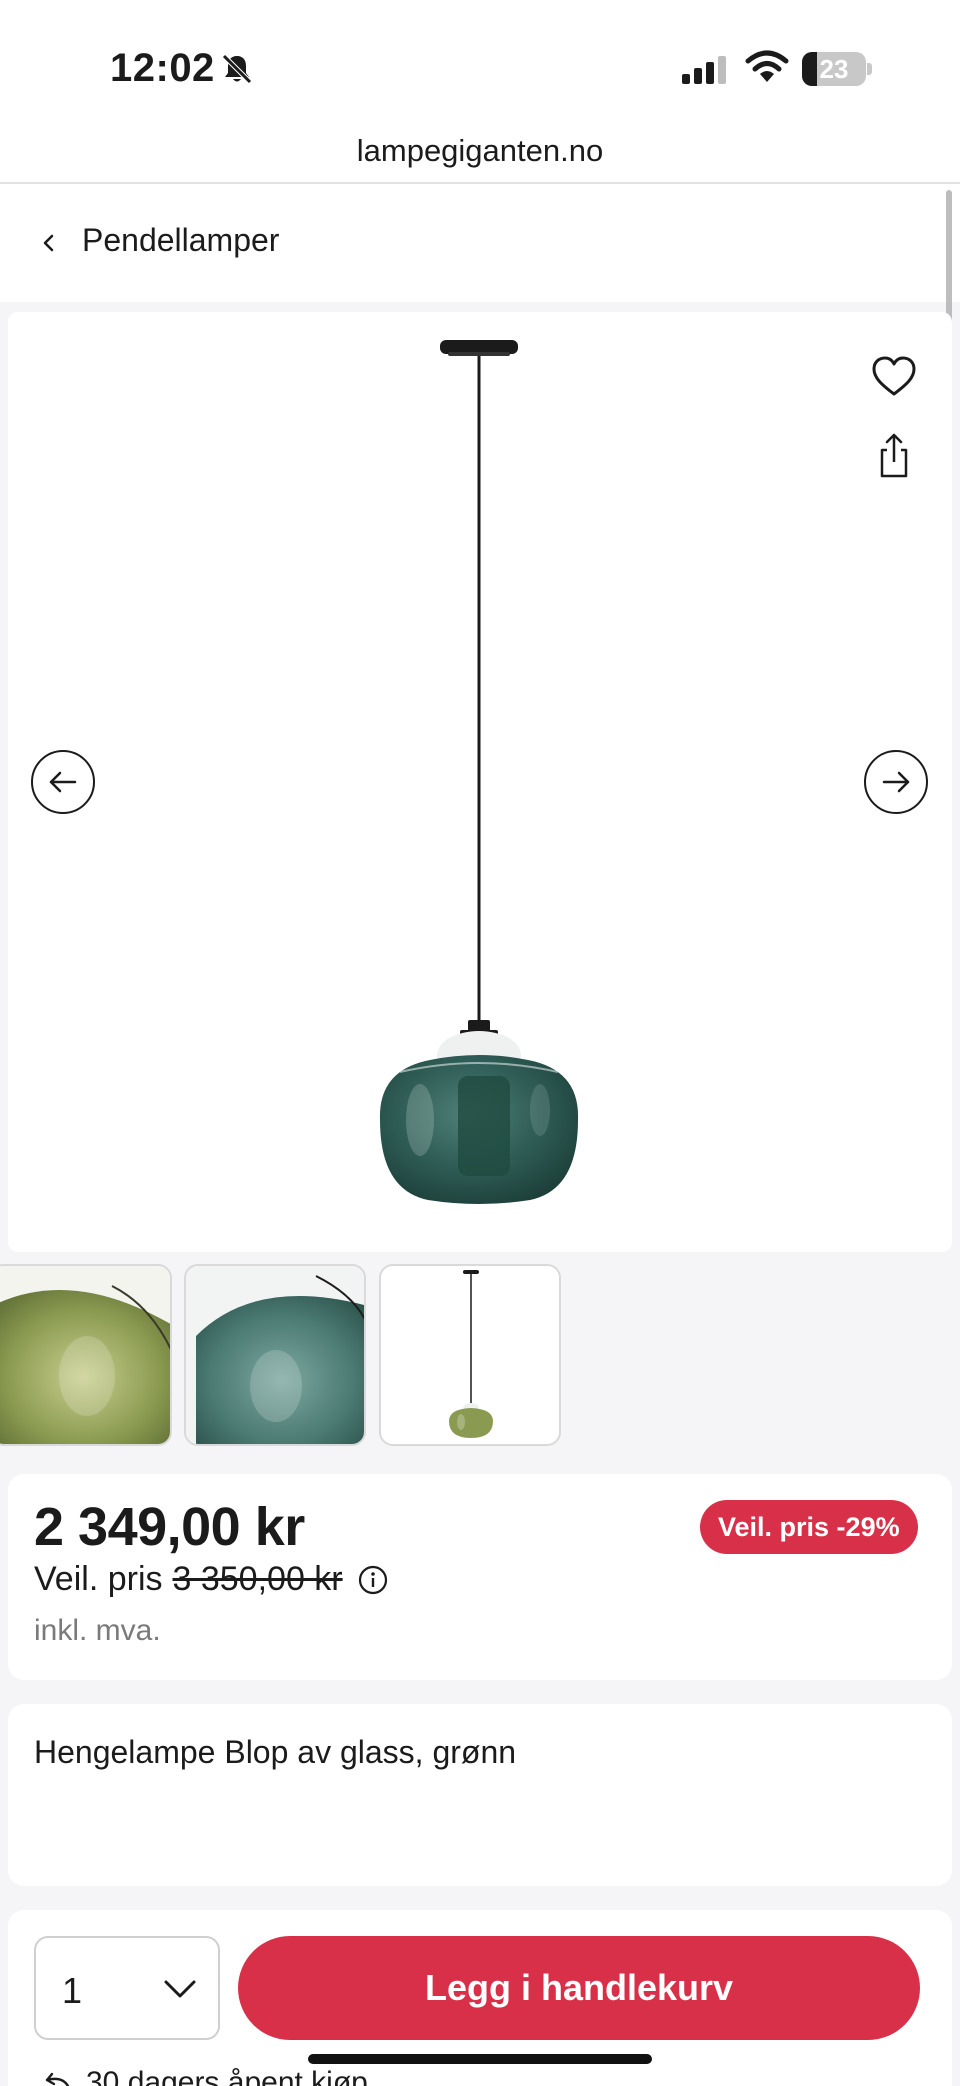  What do you see at coordinates (704, 70) in the screenshot?
I see `cellular-signal-icon` at bounding box center [704, 70].